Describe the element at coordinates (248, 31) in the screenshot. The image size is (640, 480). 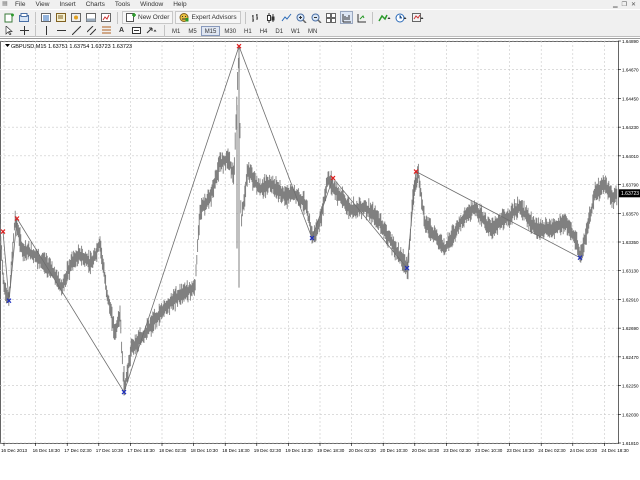
I see `timeframe-h1: H1` at that location.